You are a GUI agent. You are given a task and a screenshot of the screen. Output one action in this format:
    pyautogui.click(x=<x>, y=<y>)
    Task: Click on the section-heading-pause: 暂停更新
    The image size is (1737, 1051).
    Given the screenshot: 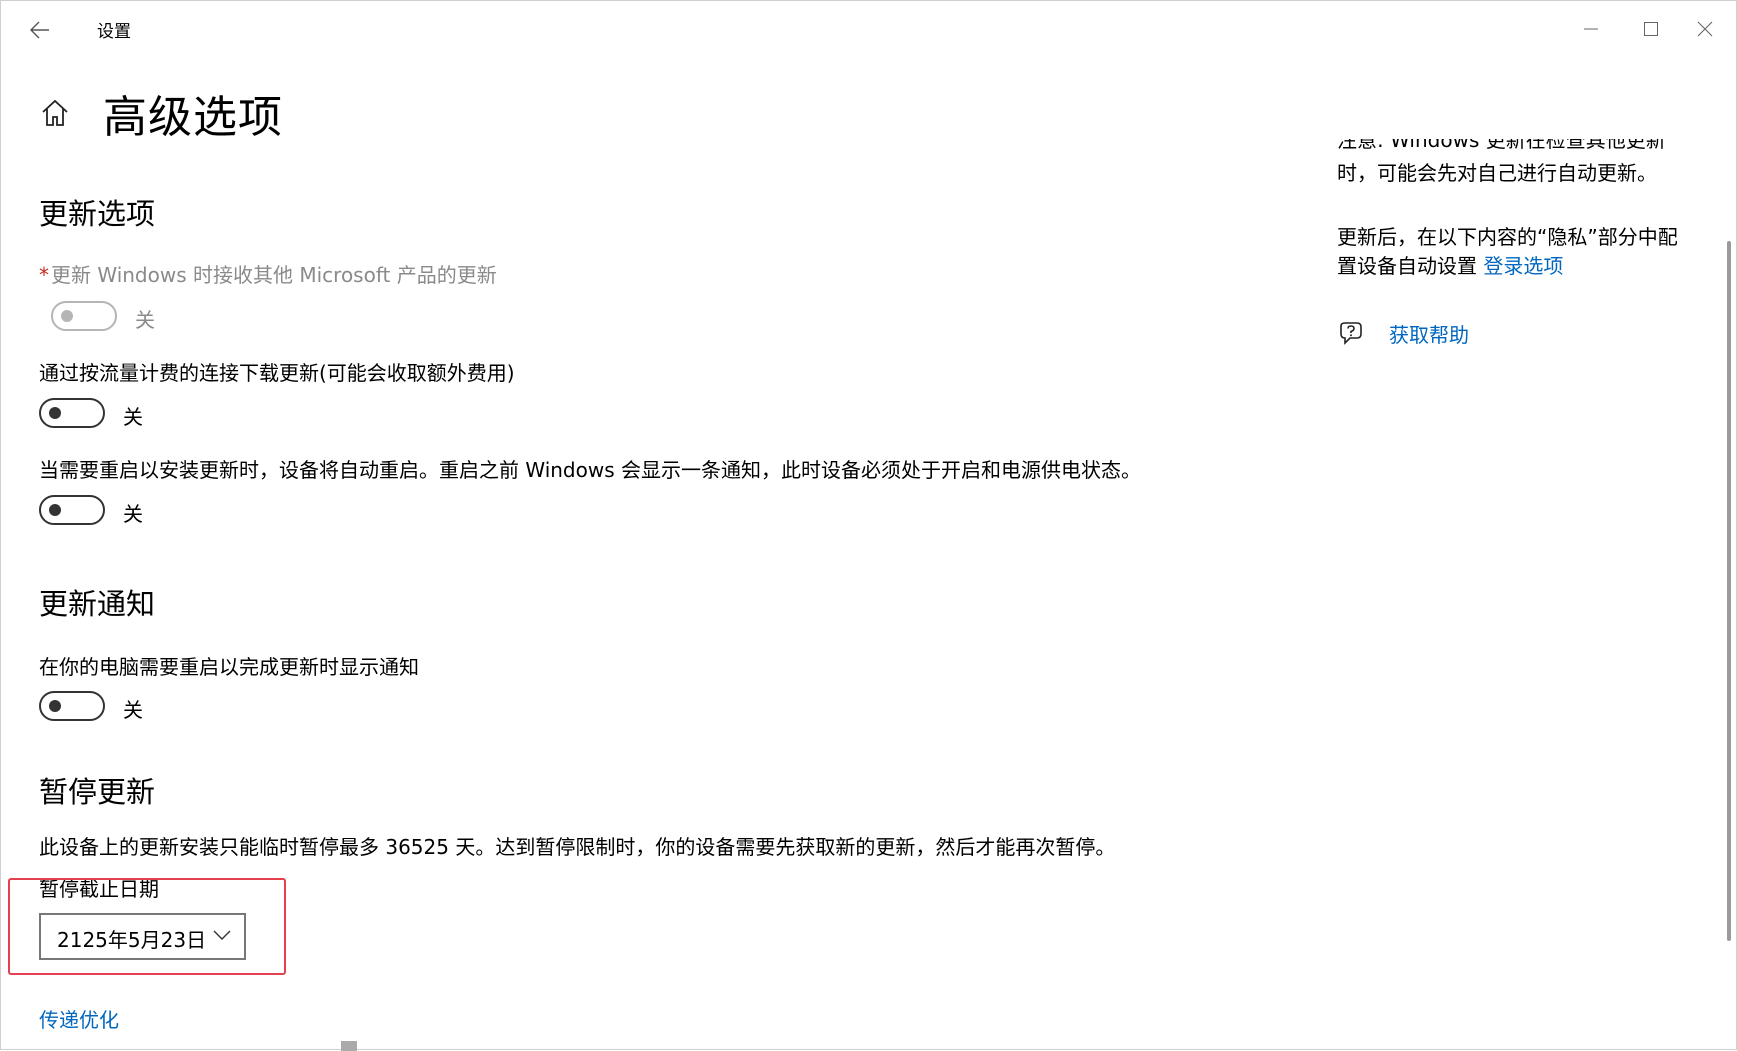 What is the action you would take?
    pyautogui.click(x=97, y=792)
    